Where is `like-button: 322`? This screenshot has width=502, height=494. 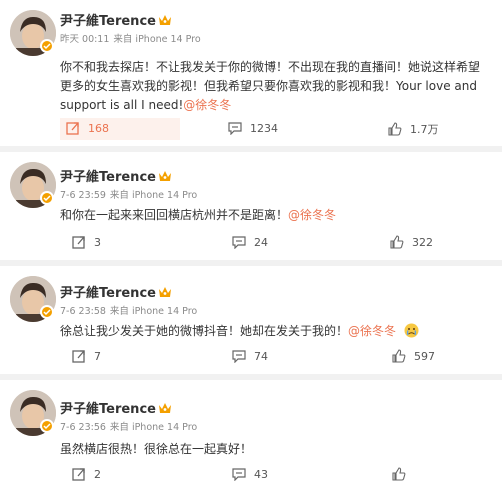 like-button: 322 is located at coordinates (411, 242).